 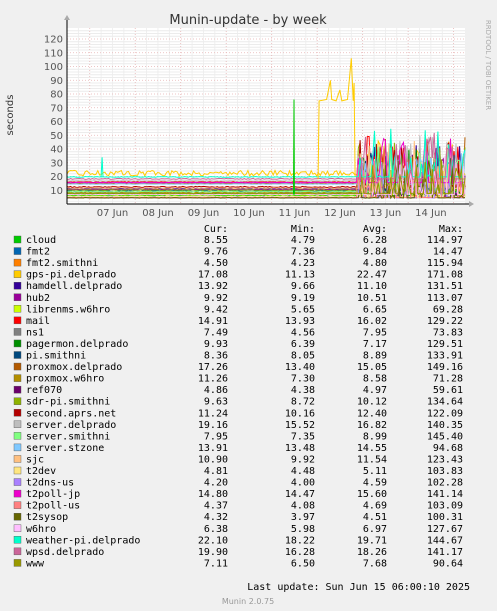 I want to click on legend-value-min: 7.35, so click(x=303, y=436).